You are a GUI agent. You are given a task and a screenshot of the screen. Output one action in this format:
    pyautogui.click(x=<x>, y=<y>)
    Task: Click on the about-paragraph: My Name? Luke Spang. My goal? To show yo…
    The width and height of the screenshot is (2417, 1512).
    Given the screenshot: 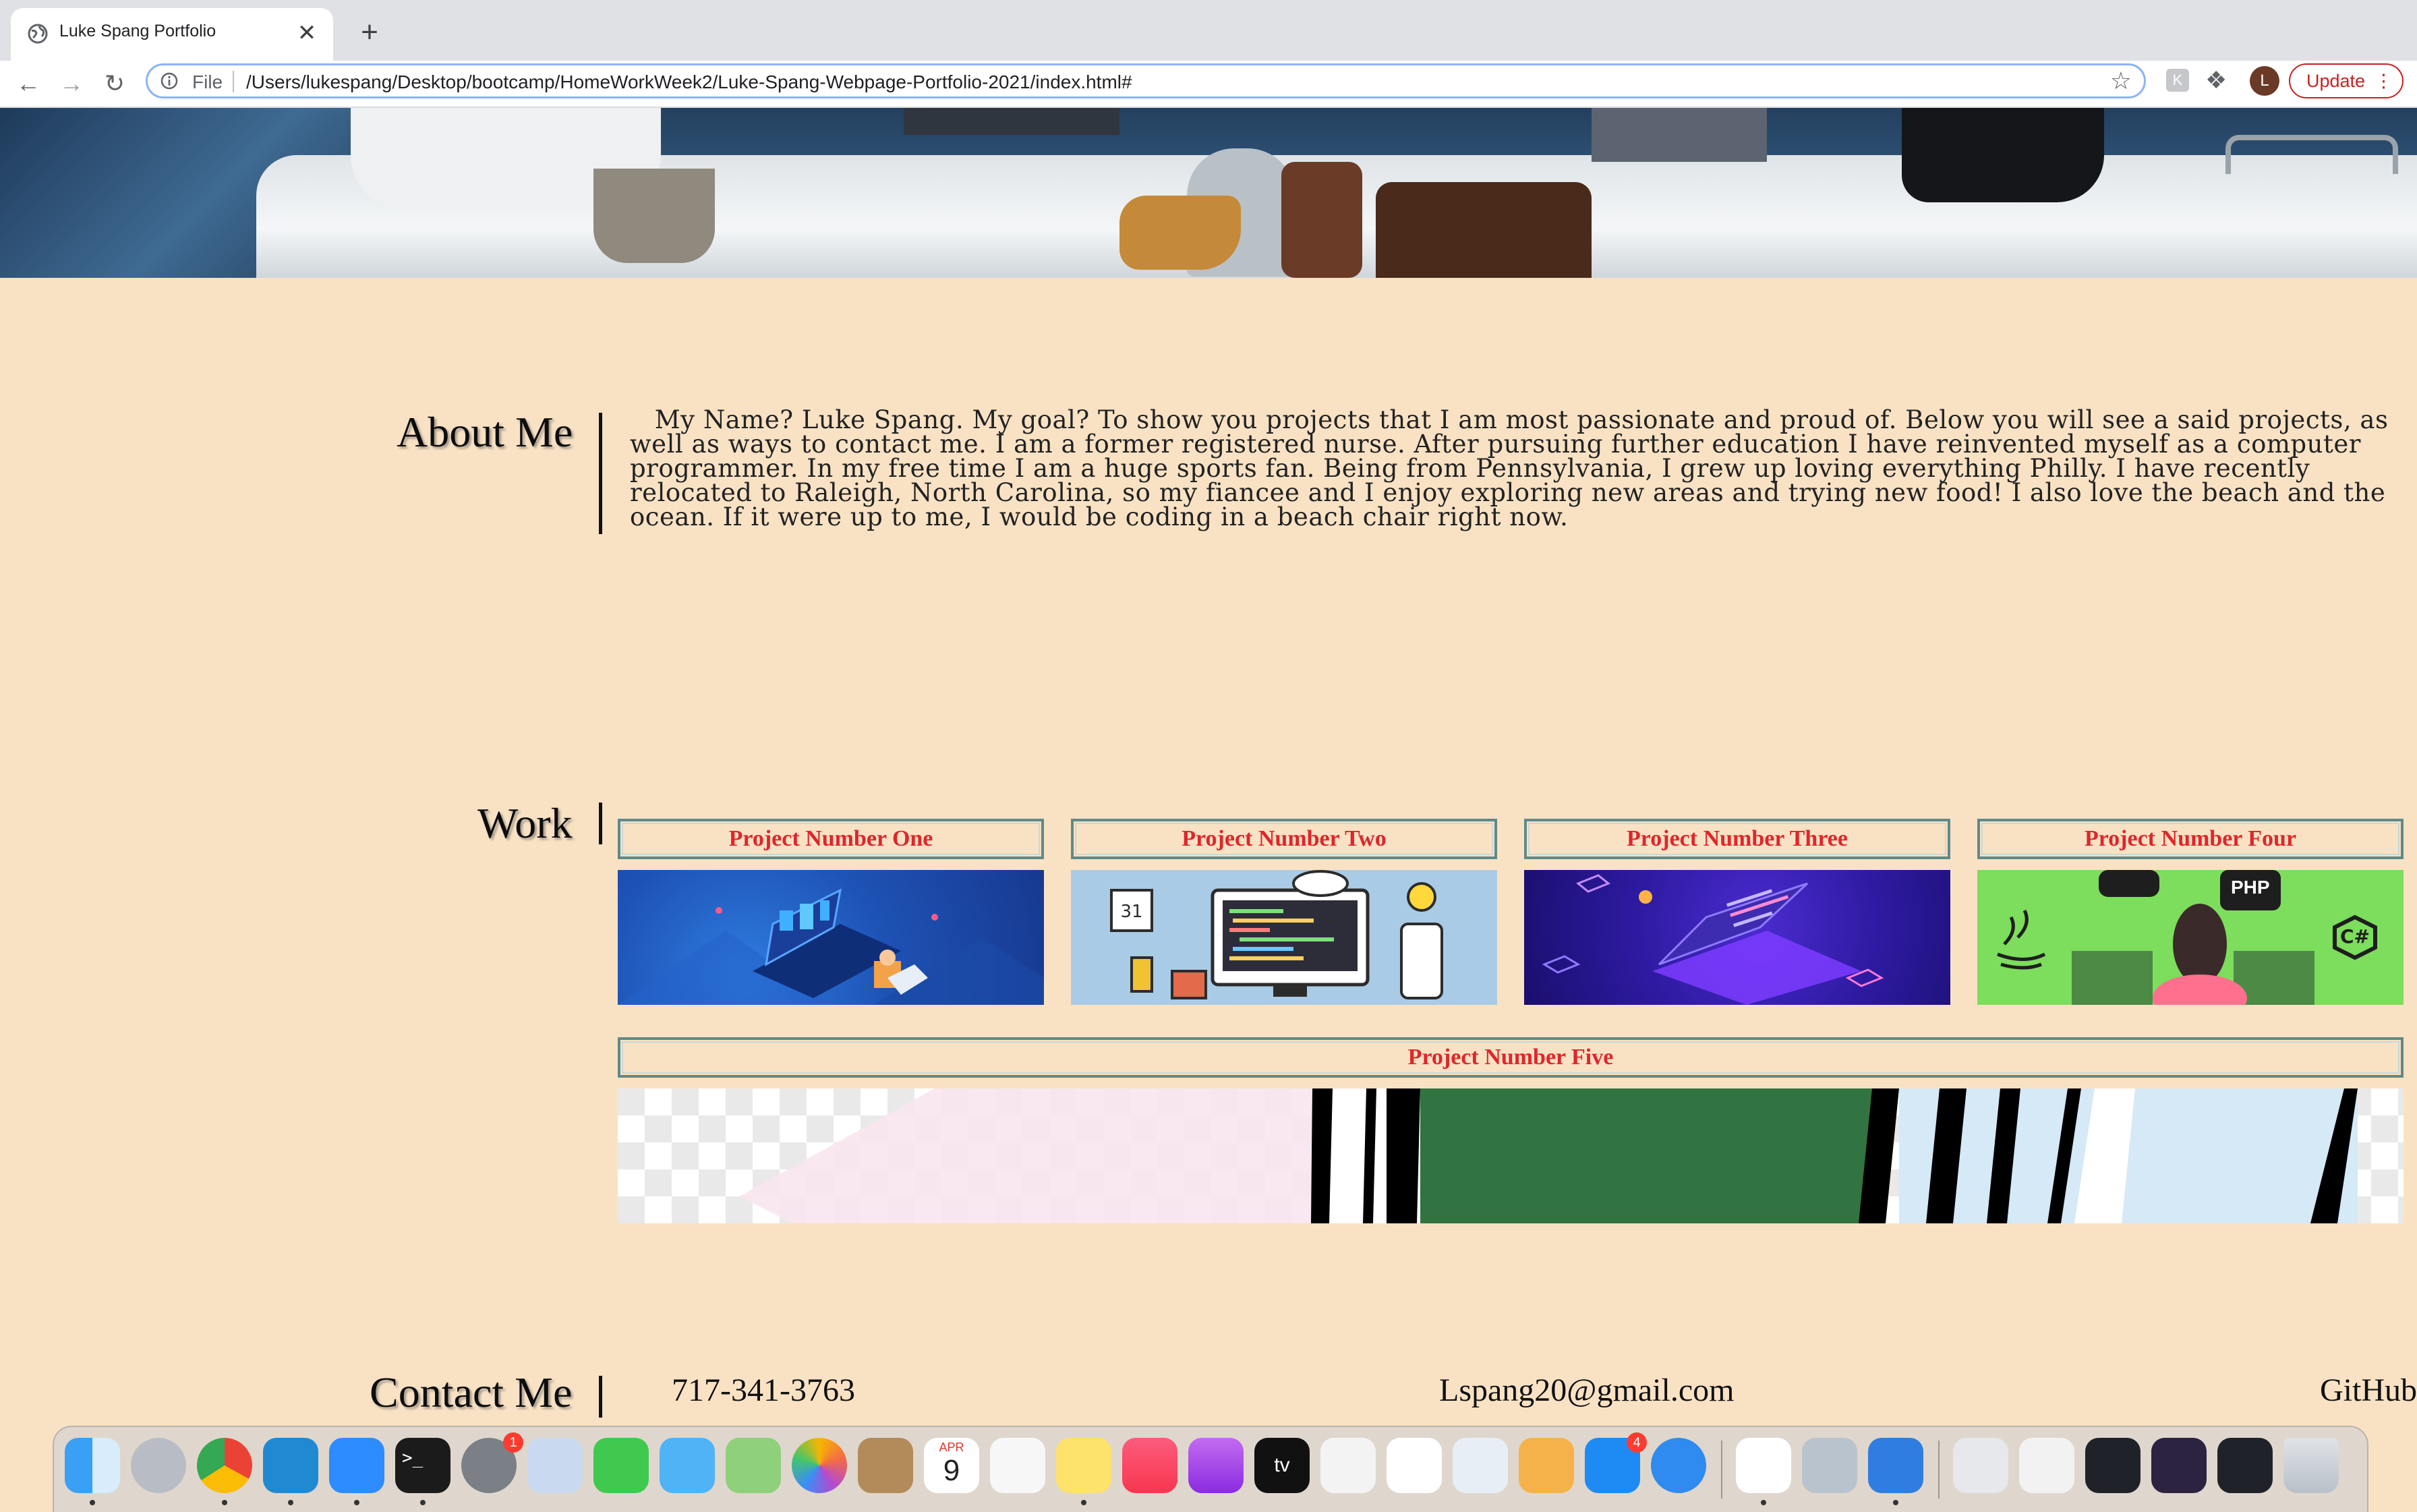 What is the action you would take?
    pyautogui.click(x=1520, y=468)
    